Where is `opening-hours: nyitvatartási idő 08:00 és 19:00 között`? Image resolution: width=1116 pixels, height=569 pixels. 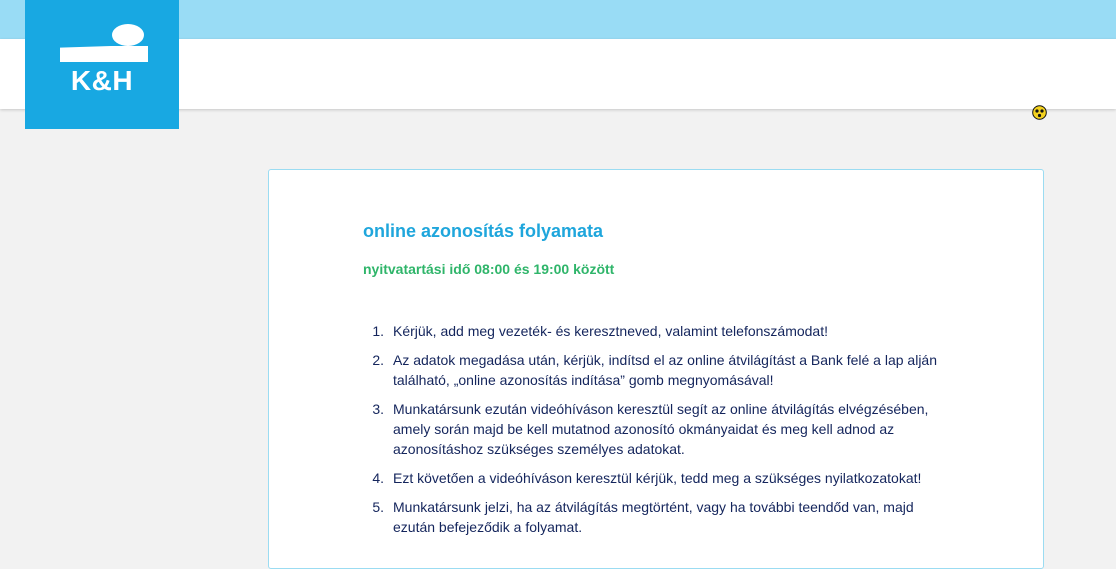
opening-hours: nyitvatartási idő 08:00 és 19:00 között is located at coordinates (489, 269).